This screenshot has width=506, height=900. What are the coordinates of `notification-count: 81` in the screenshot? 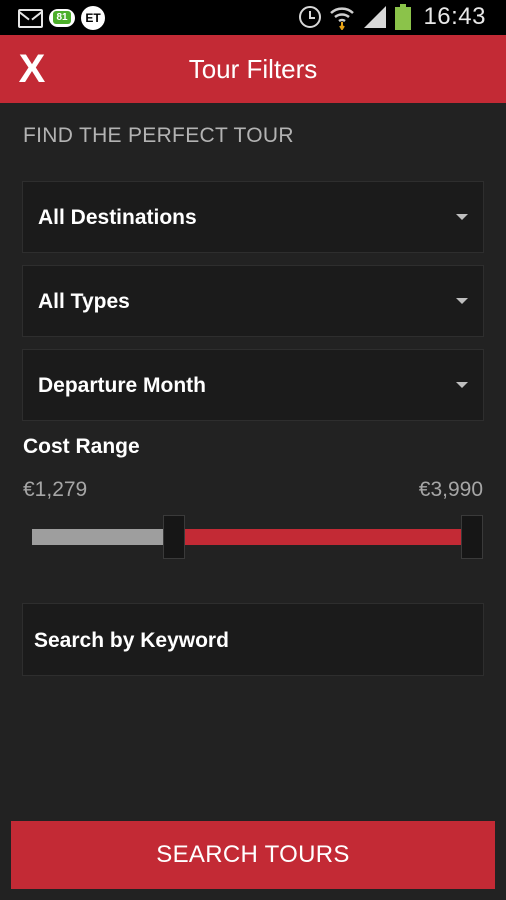 It's located at (62, 17).